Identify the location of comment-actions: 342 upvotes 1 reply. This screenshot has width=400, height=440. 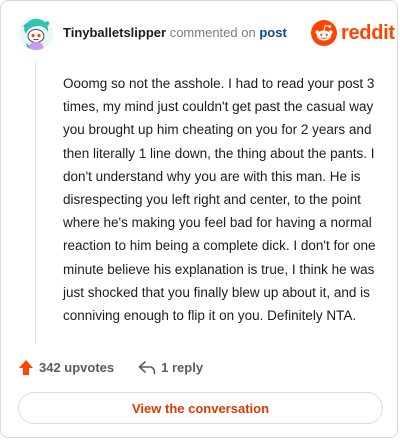
(110, 367).